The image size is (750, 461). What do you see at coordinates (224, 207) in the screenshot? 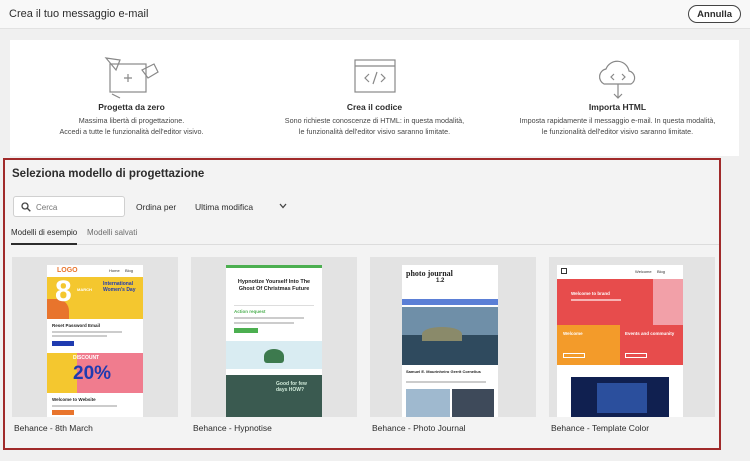
I see `sort-value: Ultima modifica` at bounding box center [224, 207].